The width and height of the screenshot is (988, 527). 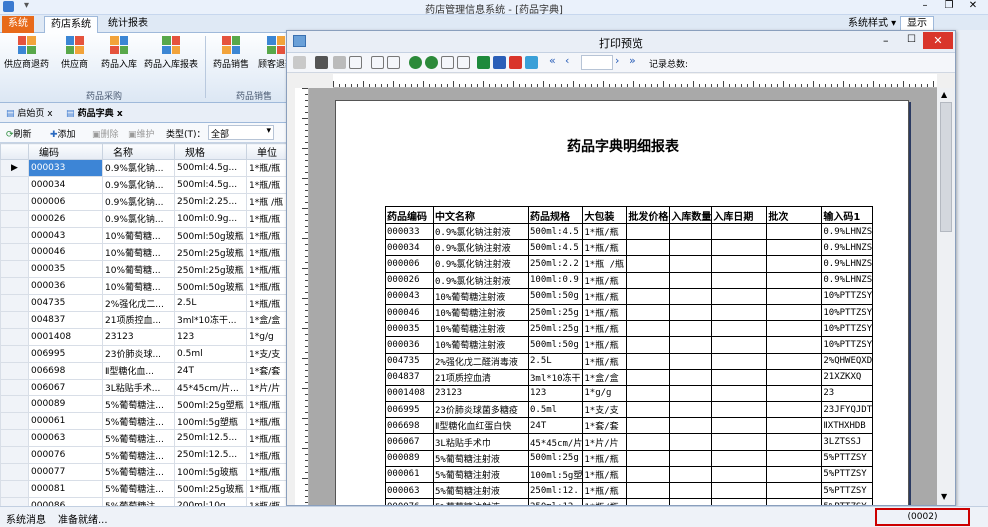 What do you see at coordinates (119, 53) in the screenshot?
I see `drug-stock-in-button: 药品入库` at bounding box center [119, 53].